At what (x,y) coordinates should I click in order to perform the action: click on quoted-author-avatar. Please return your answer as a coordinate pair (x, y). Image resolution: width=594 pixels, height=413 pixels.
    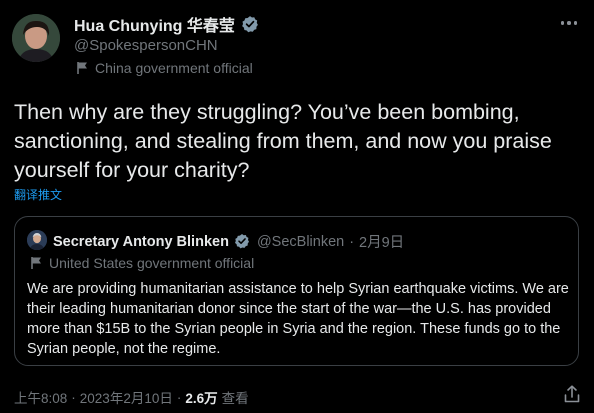
    Looking at the image, I should click on (37, 240).